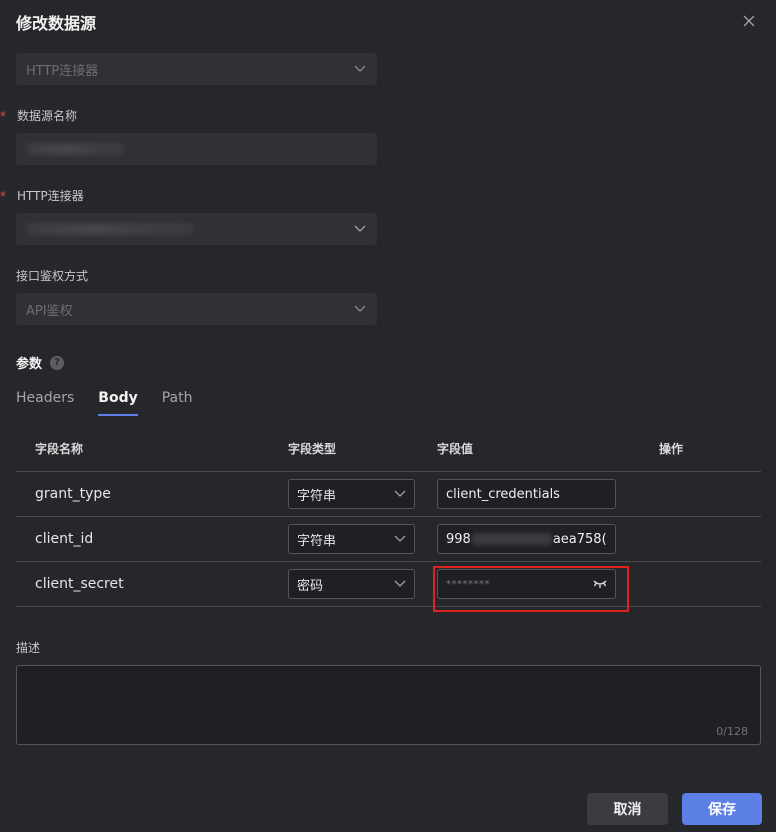 The height and width of the screenshot is (832, 776). I want to click on description-textarea: 0/128, so click(388, 705).